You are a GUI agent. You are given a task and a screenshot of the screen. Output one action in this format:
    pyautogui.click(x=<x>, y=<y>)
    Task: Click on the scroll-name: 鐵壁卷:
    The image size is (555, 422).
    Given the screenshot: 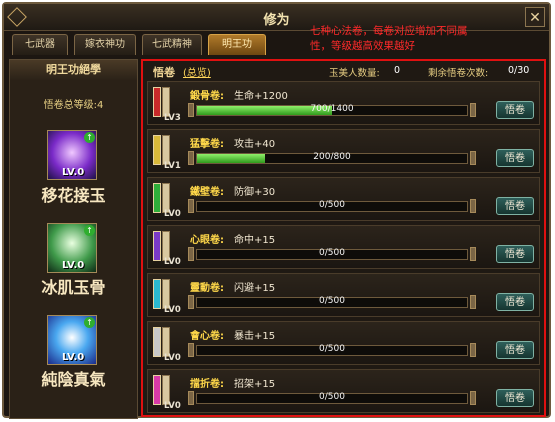 What is the action you would take?
    pyautogui.click(x=207, y=192)
    